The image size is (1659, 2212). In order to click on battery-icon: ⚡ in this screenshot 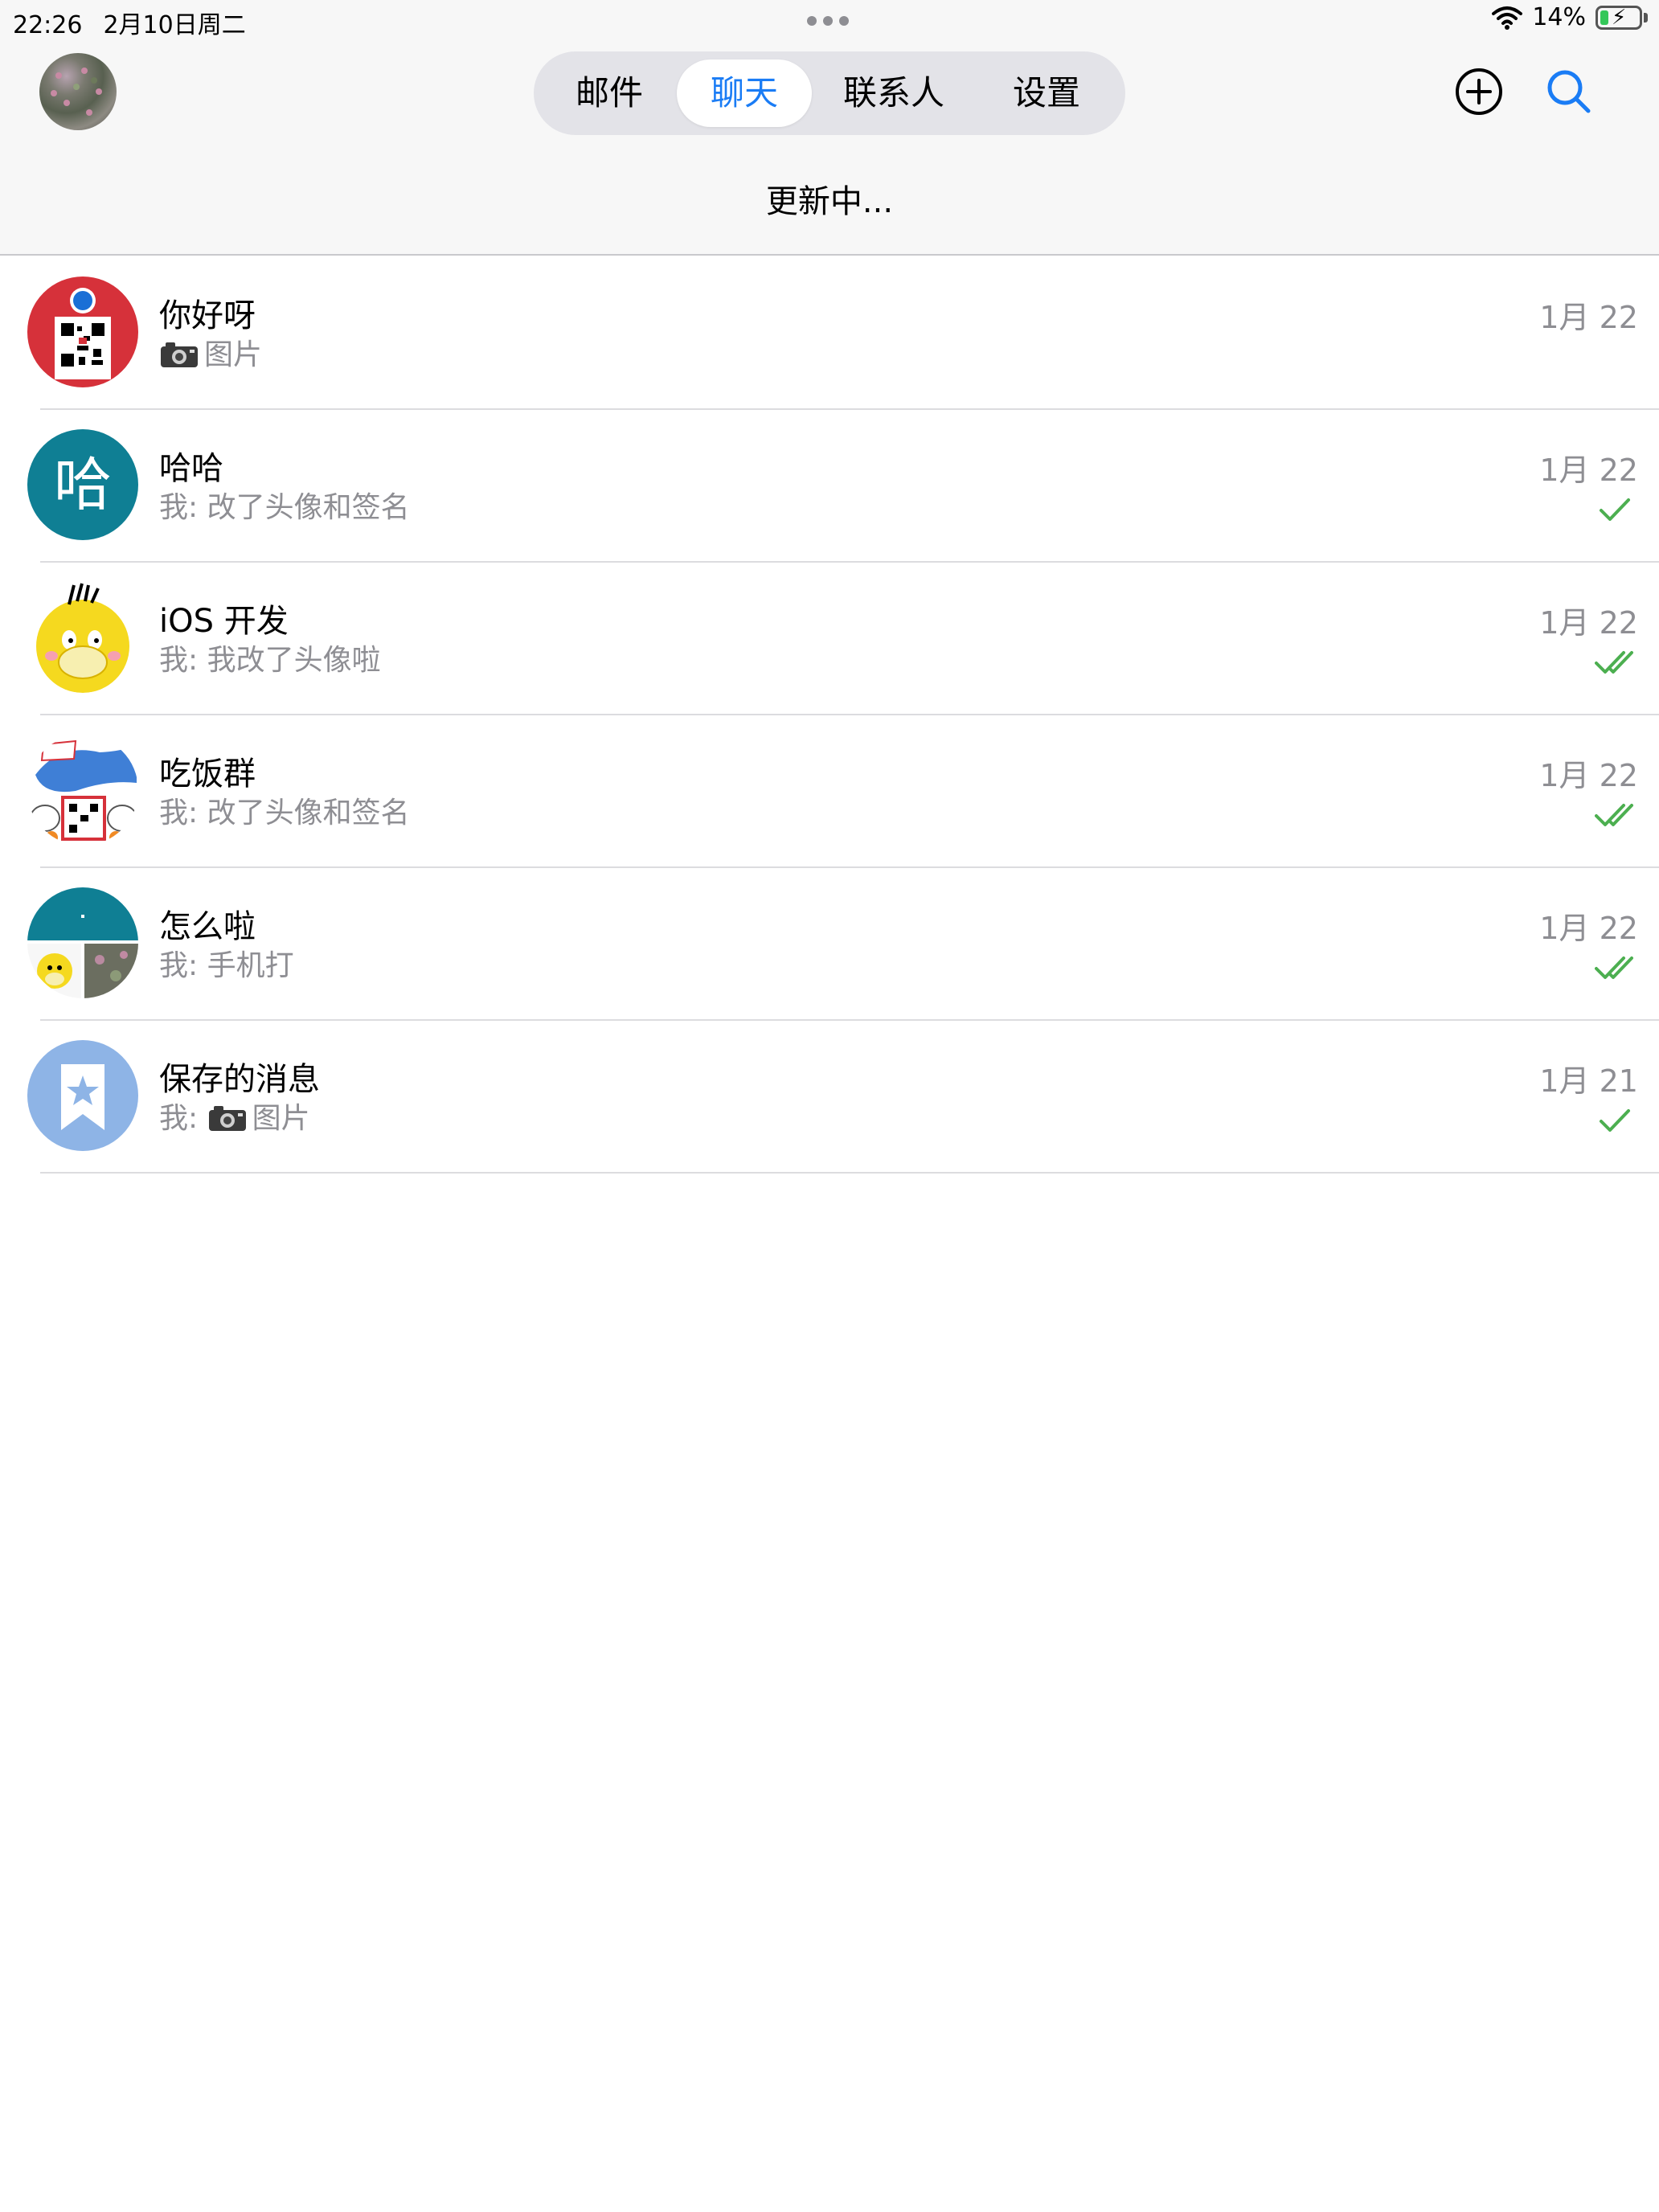, I will do `click(1619, 17)`.